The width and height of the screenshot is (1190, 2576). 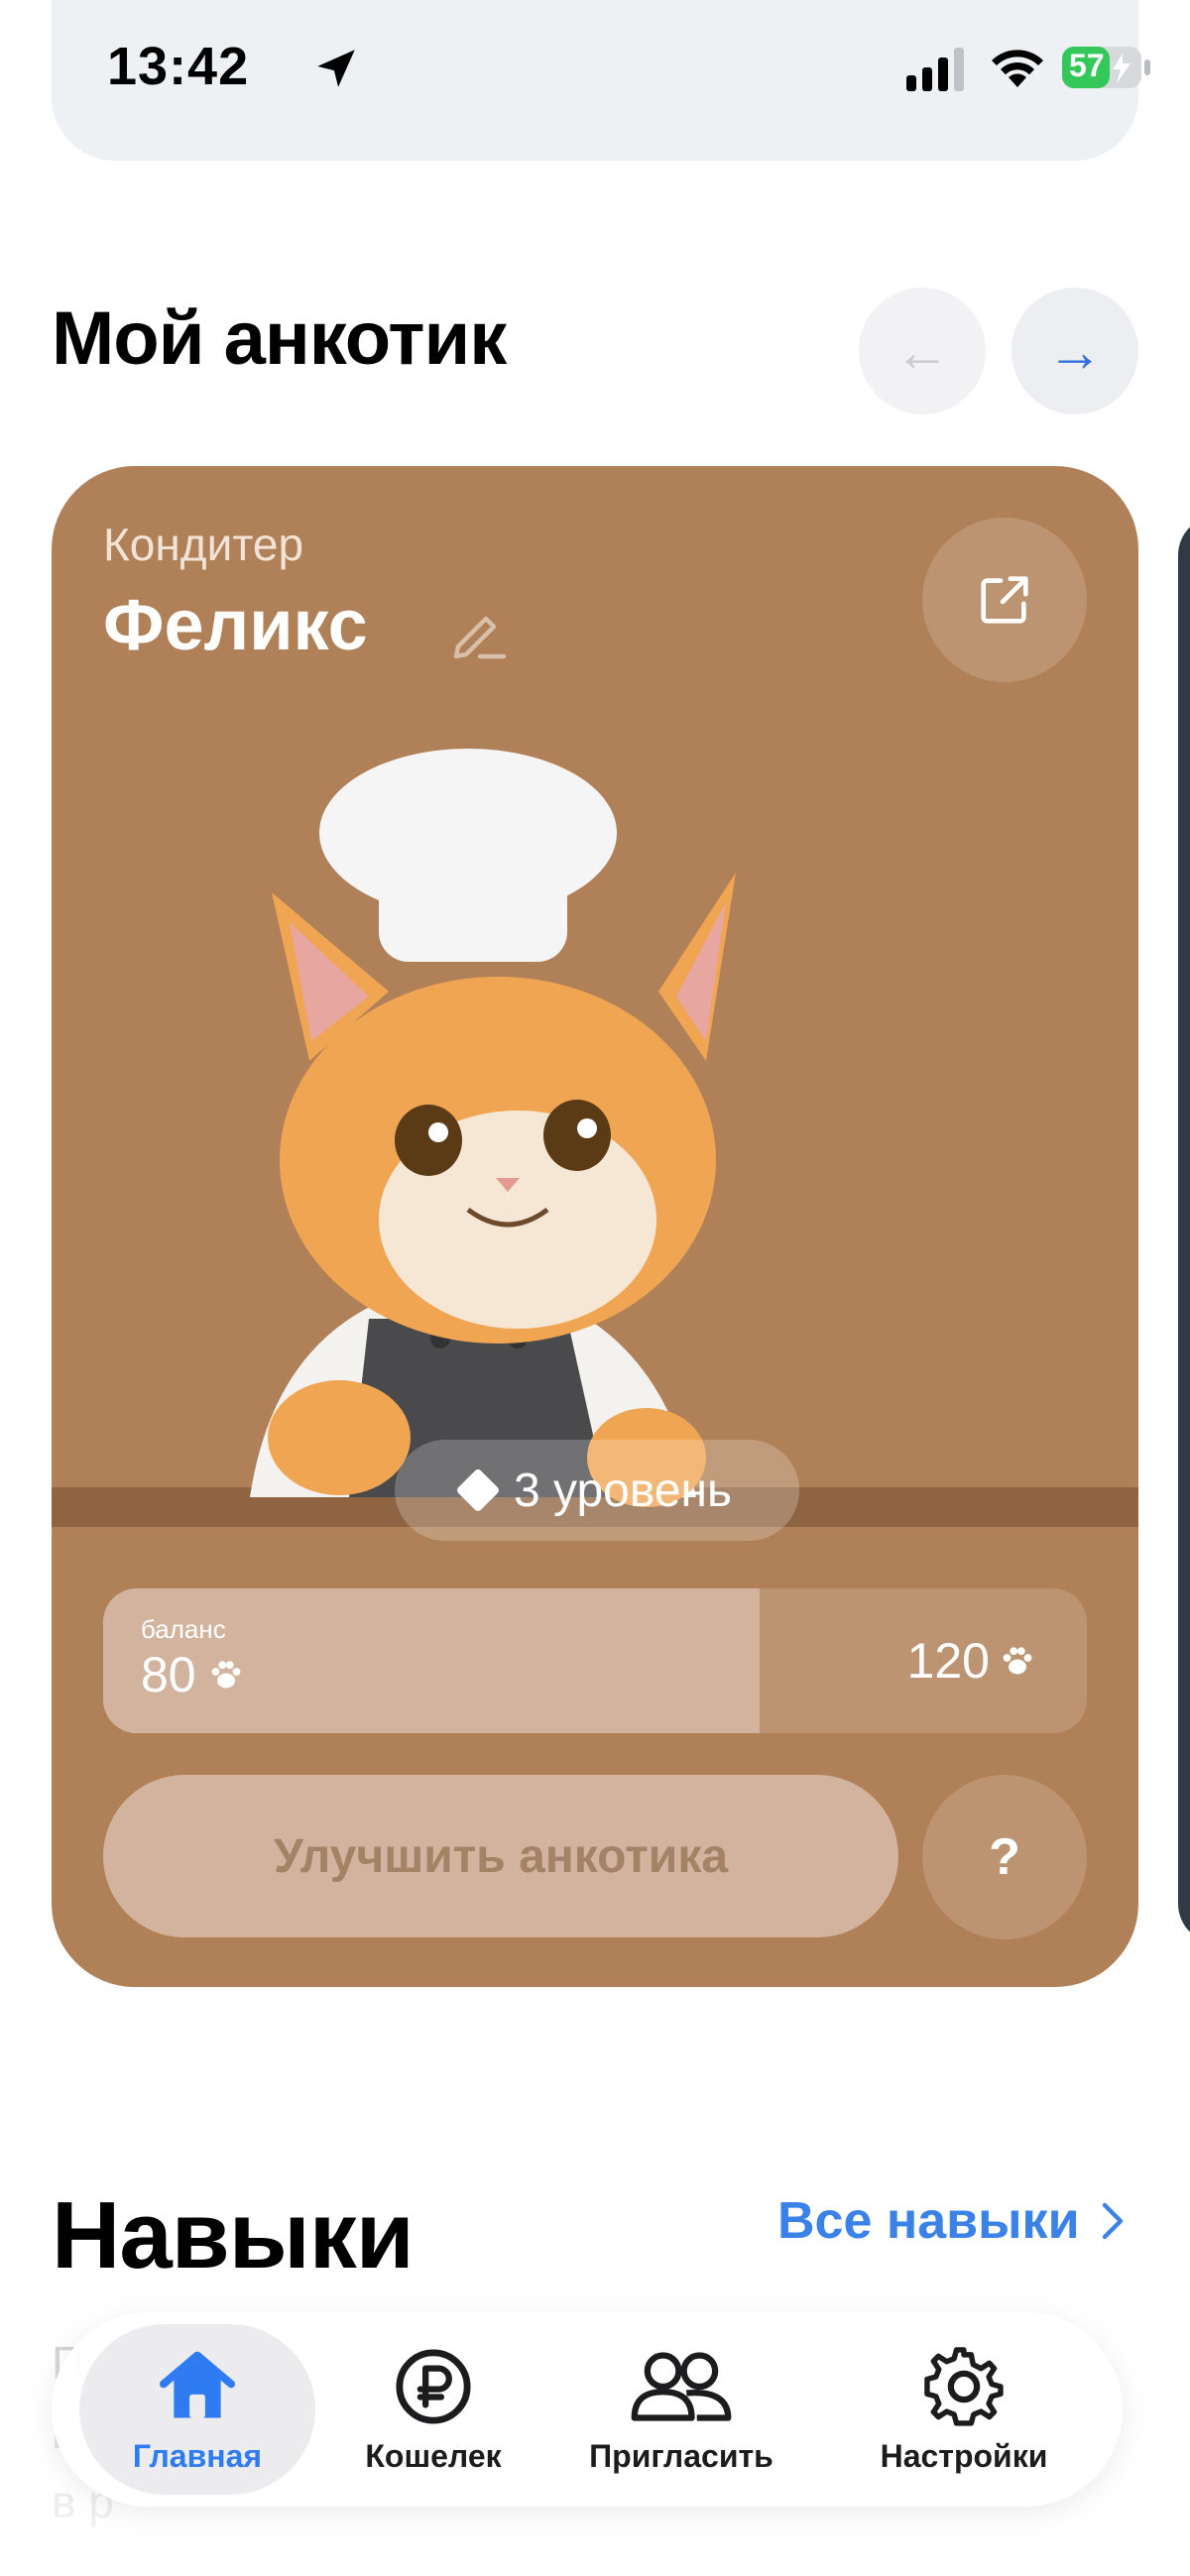 I want to click on prev-button: ←, so click(x=922, y=351).